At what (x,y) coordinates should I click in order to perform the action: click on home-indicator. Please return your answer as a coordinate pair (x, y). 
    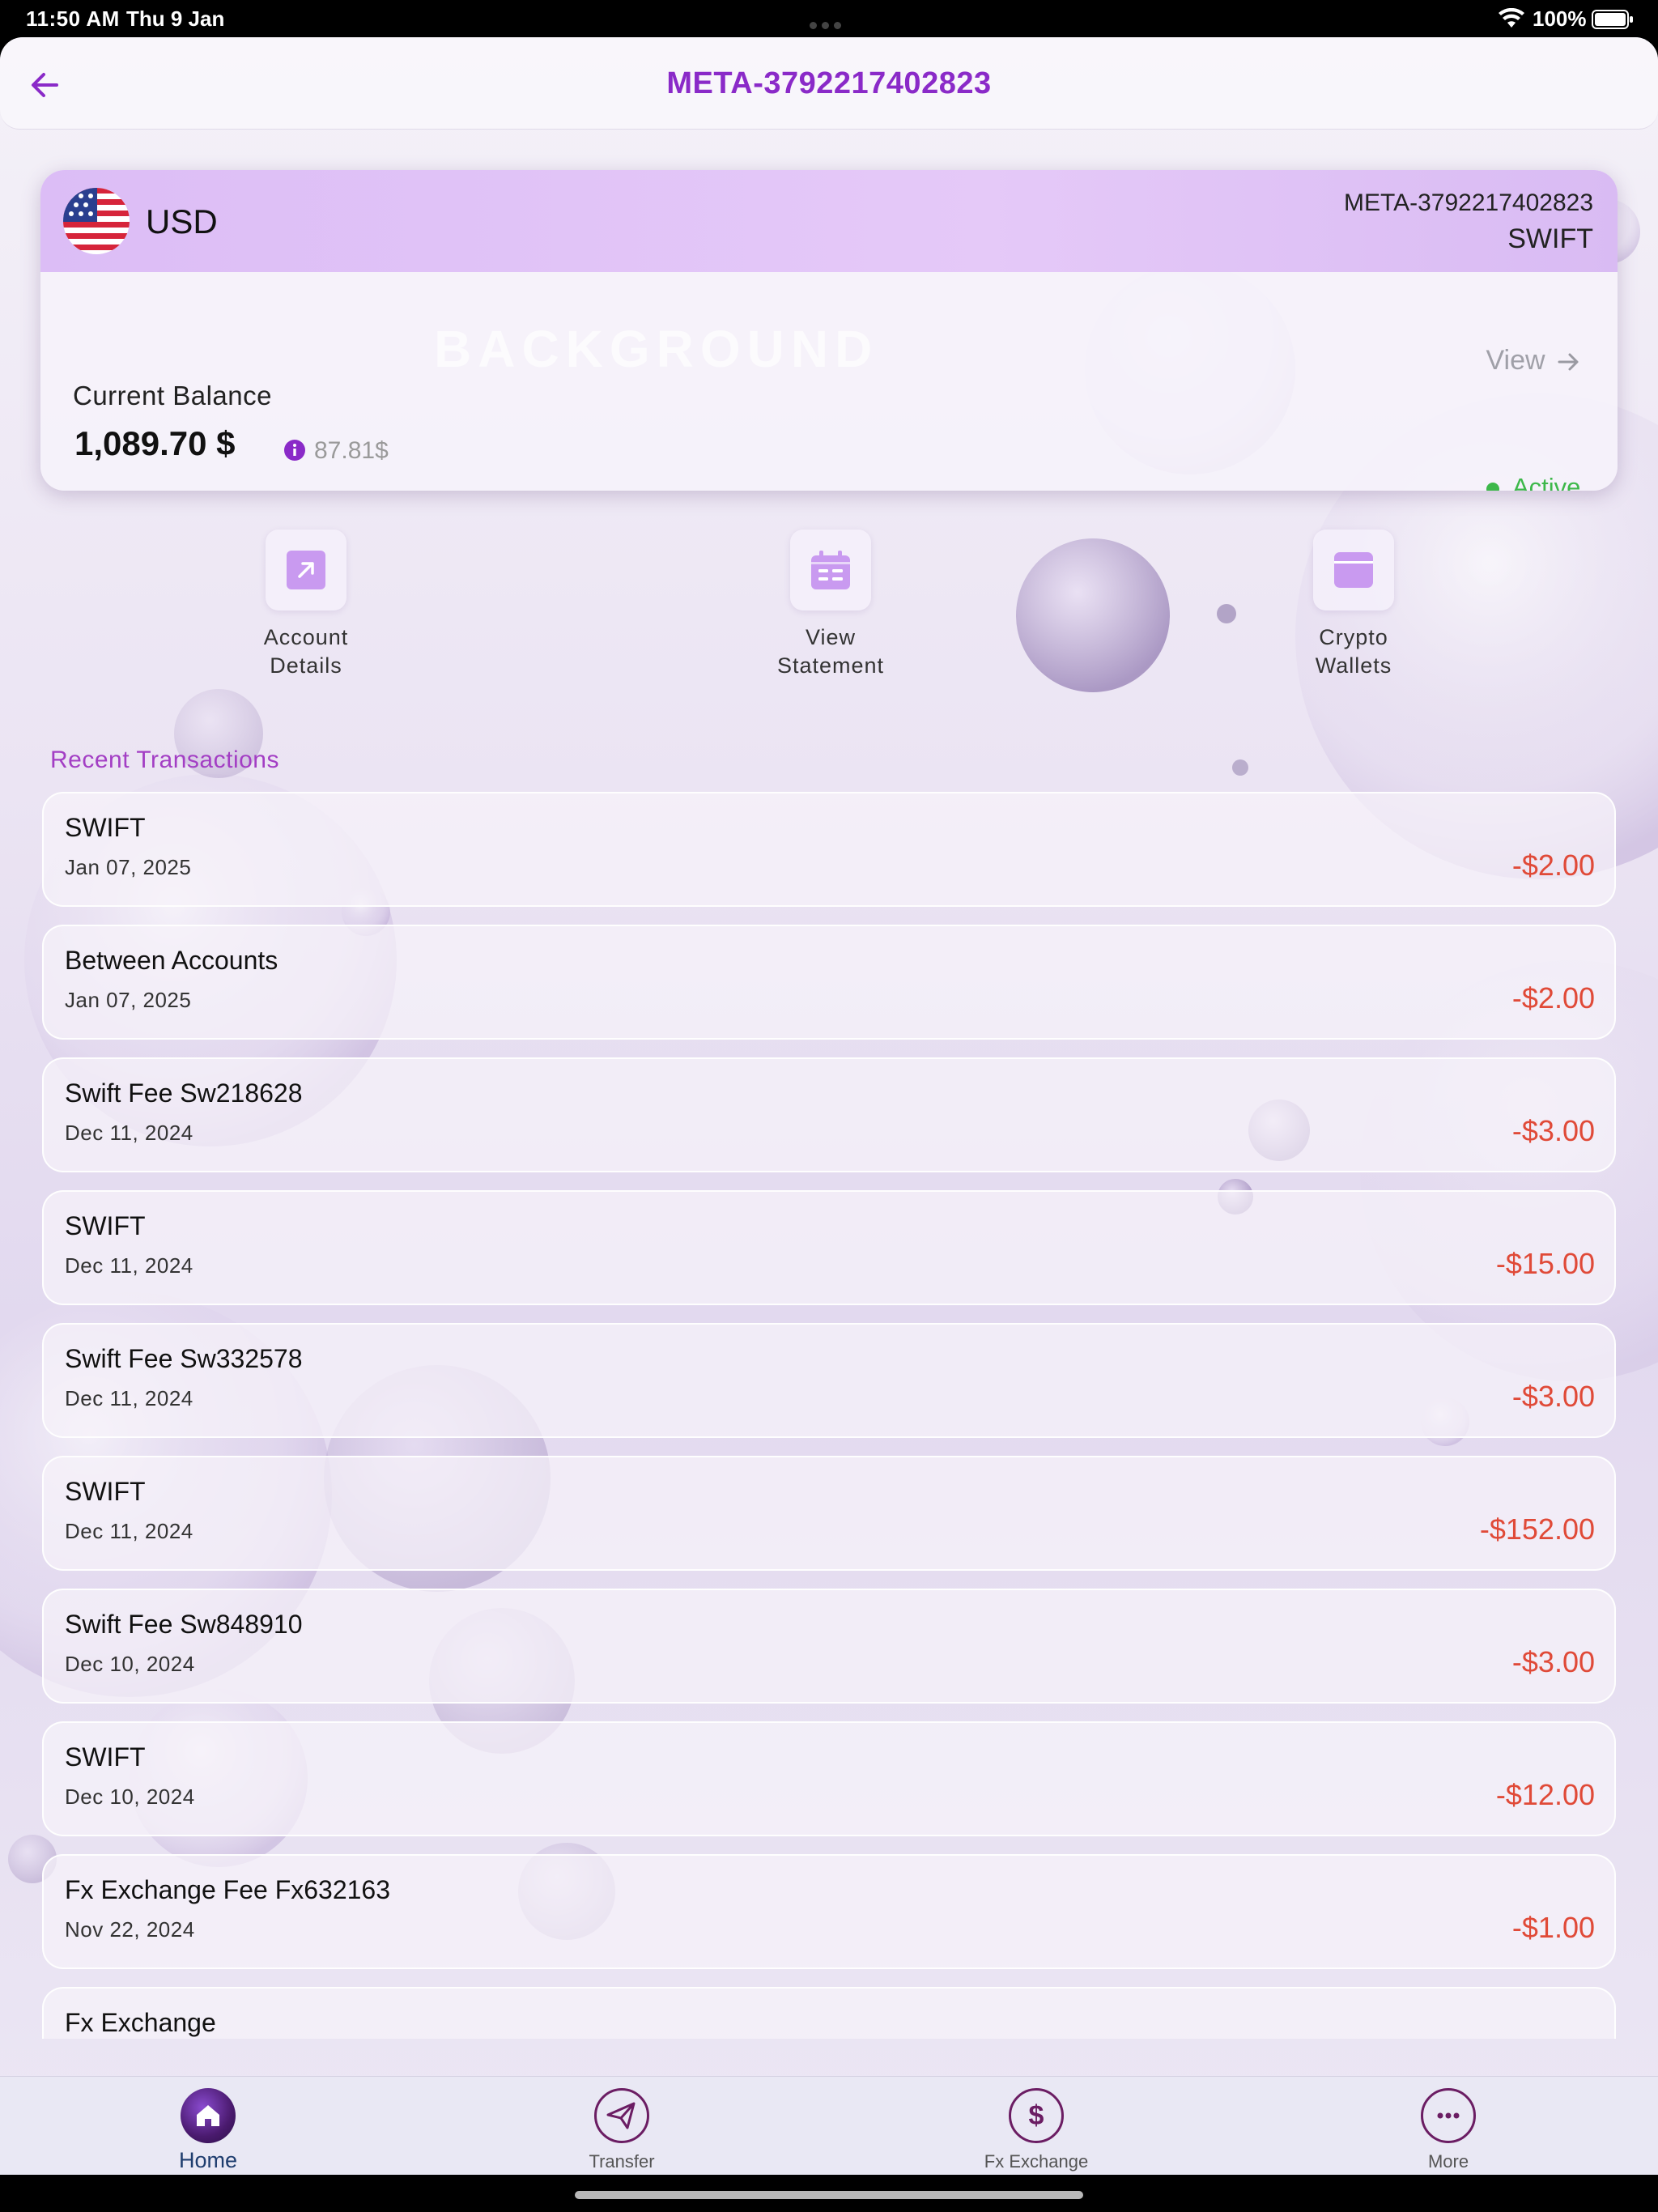
    Looking at the image, I should click on (829, 2194).